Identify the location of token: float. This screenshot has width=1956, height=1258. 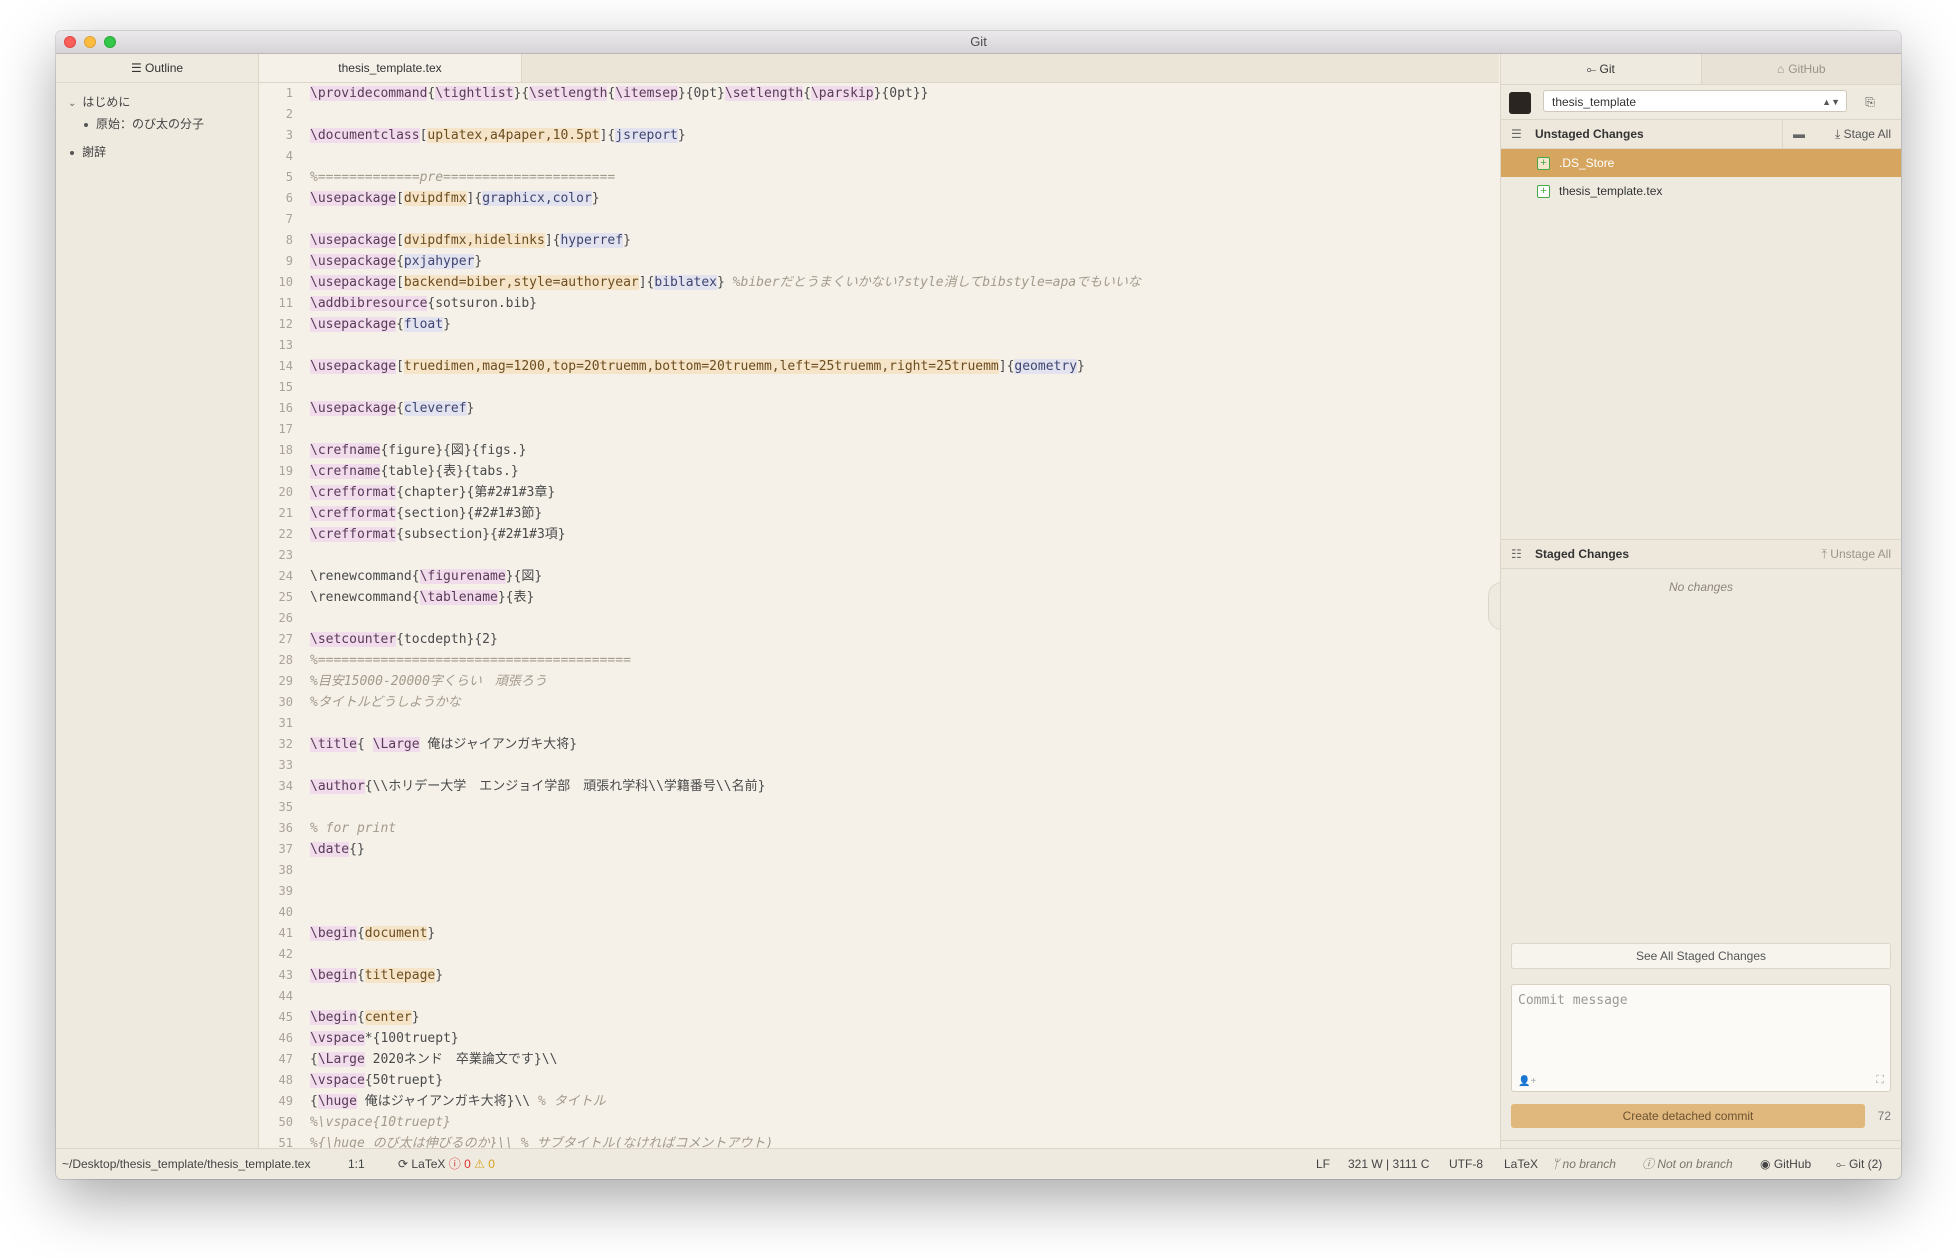
(423, 324).